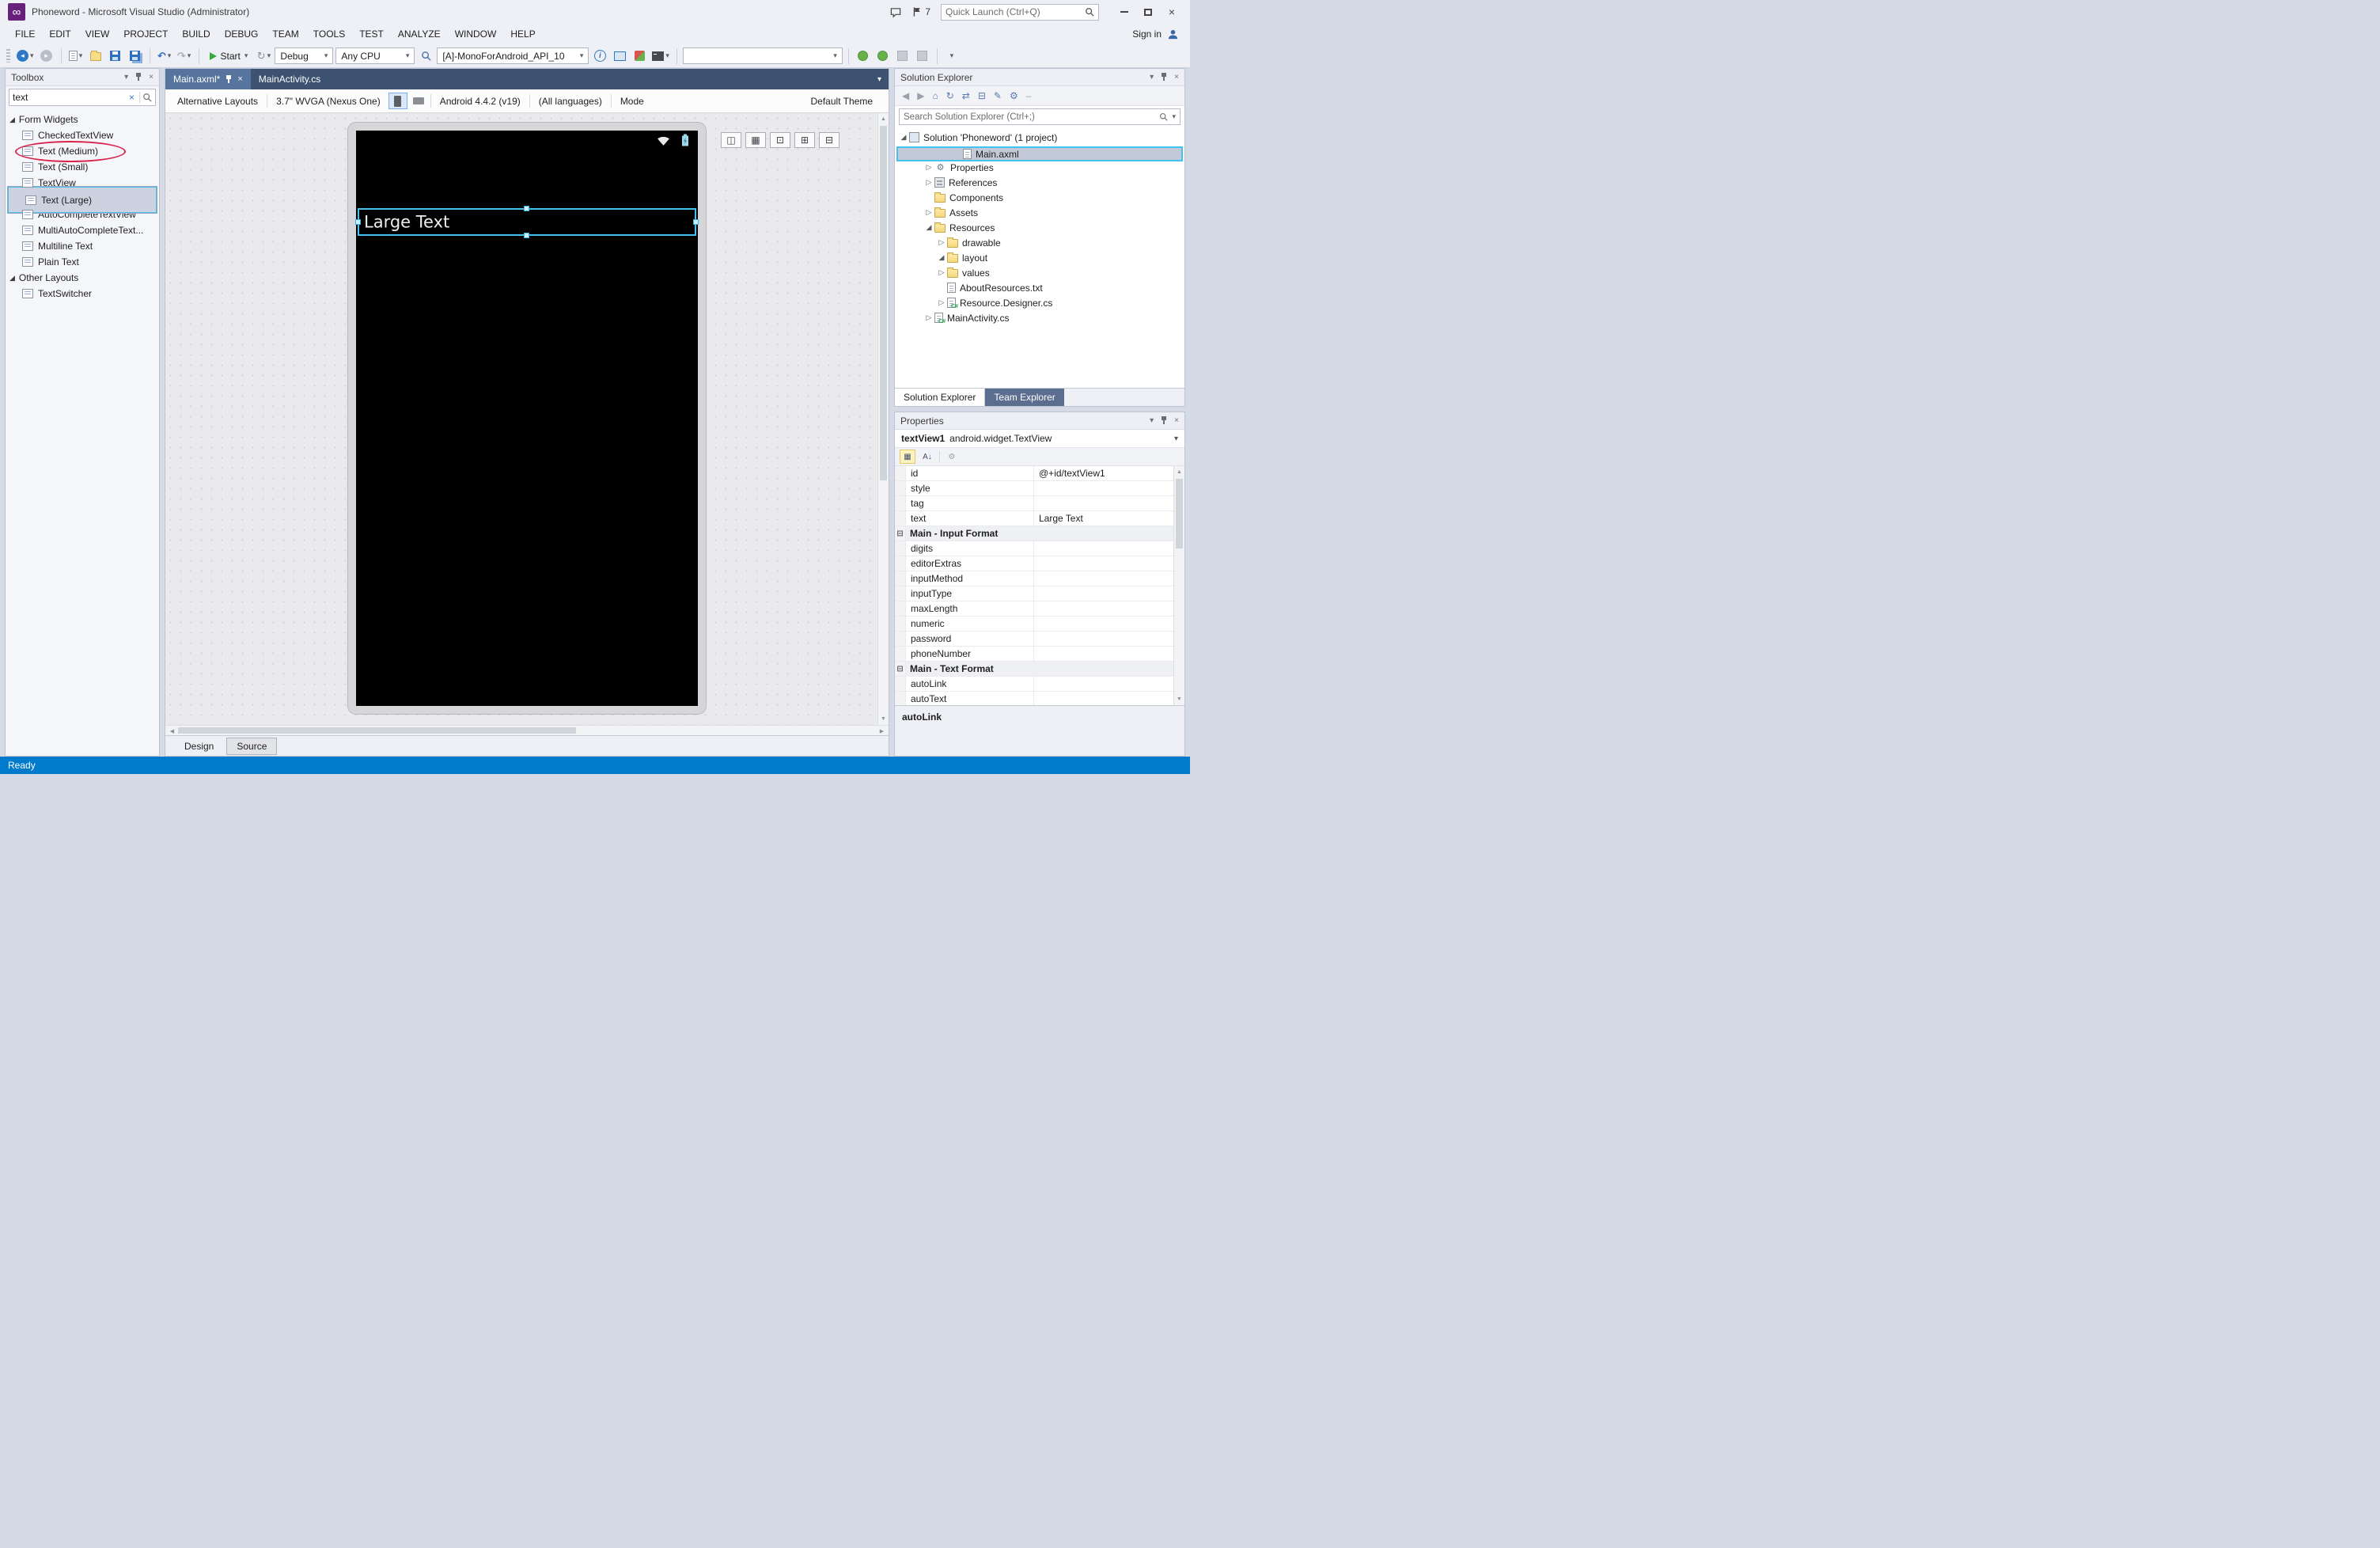  Describe the element at coordinates (82, 278) in the screenshot. I see `toolbox-group-other-layouts: ◢ Other Layouts` at that location.